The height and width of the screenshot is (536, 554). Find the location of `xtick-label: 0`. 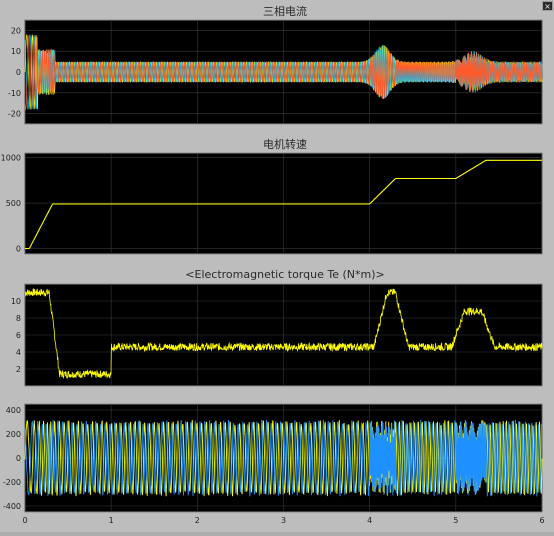

xtick-label: 0 is located at coordinates (24, 520).